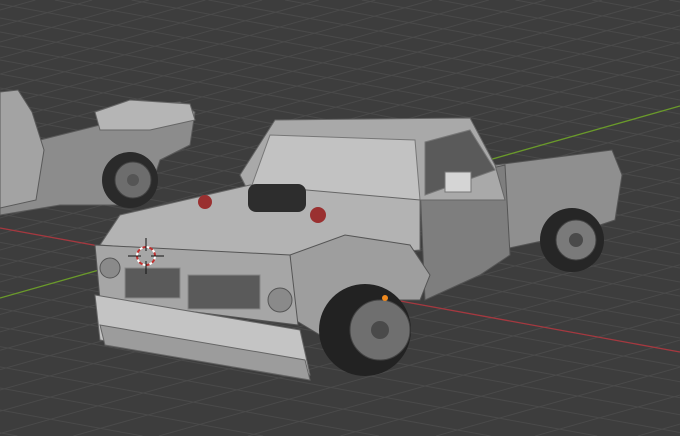 This screenshot has height=436, width=680. Describe the element at coordinates (277, 198) in the screenshot. I see `hood-scoop` at that location.